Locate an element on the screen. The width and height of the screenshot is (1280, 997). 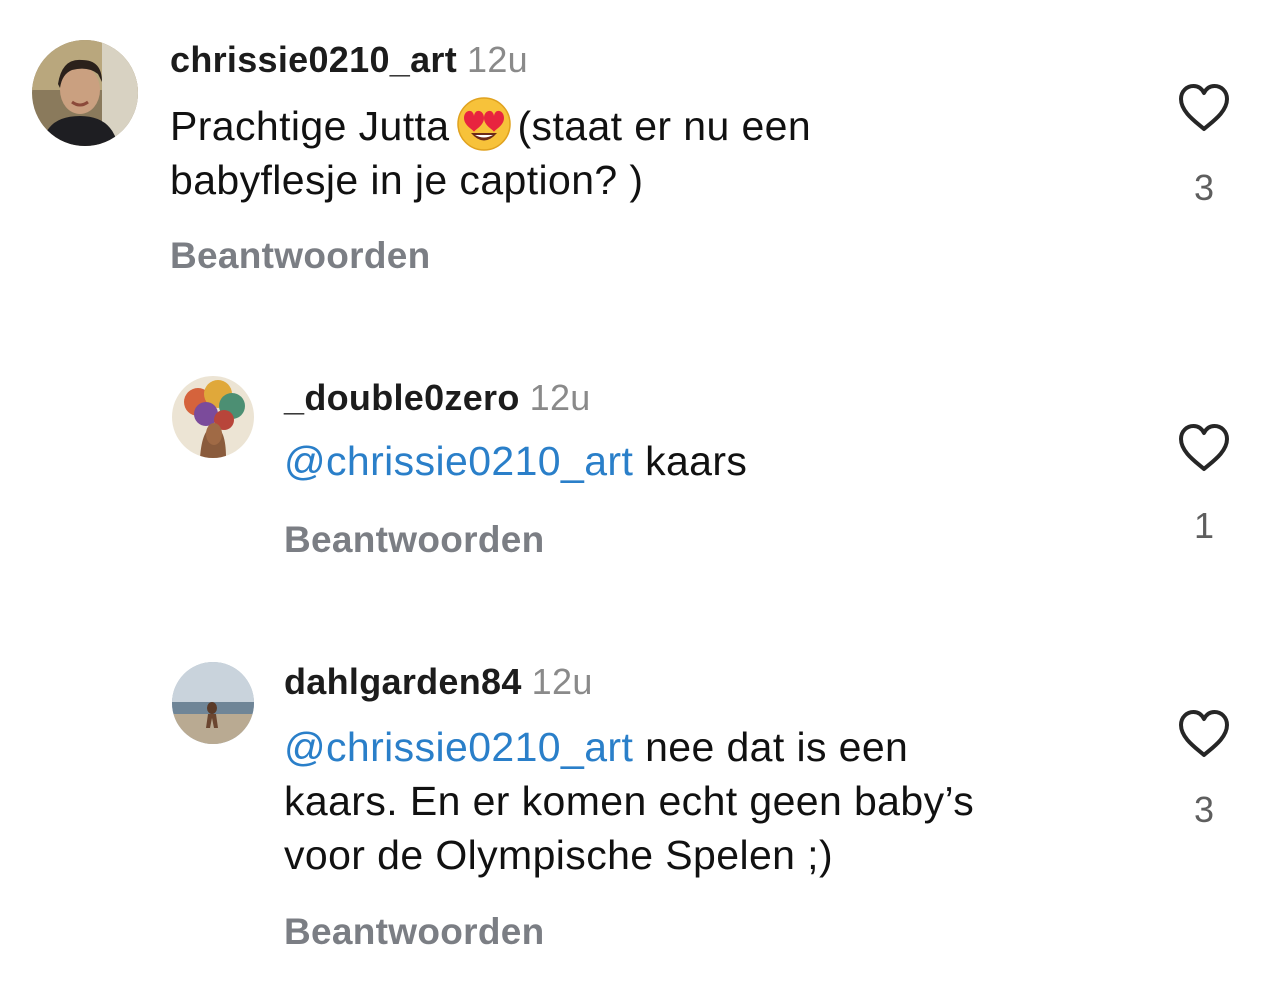
comment-text-part: (staat er nu een is located at coordinates (664, 126).